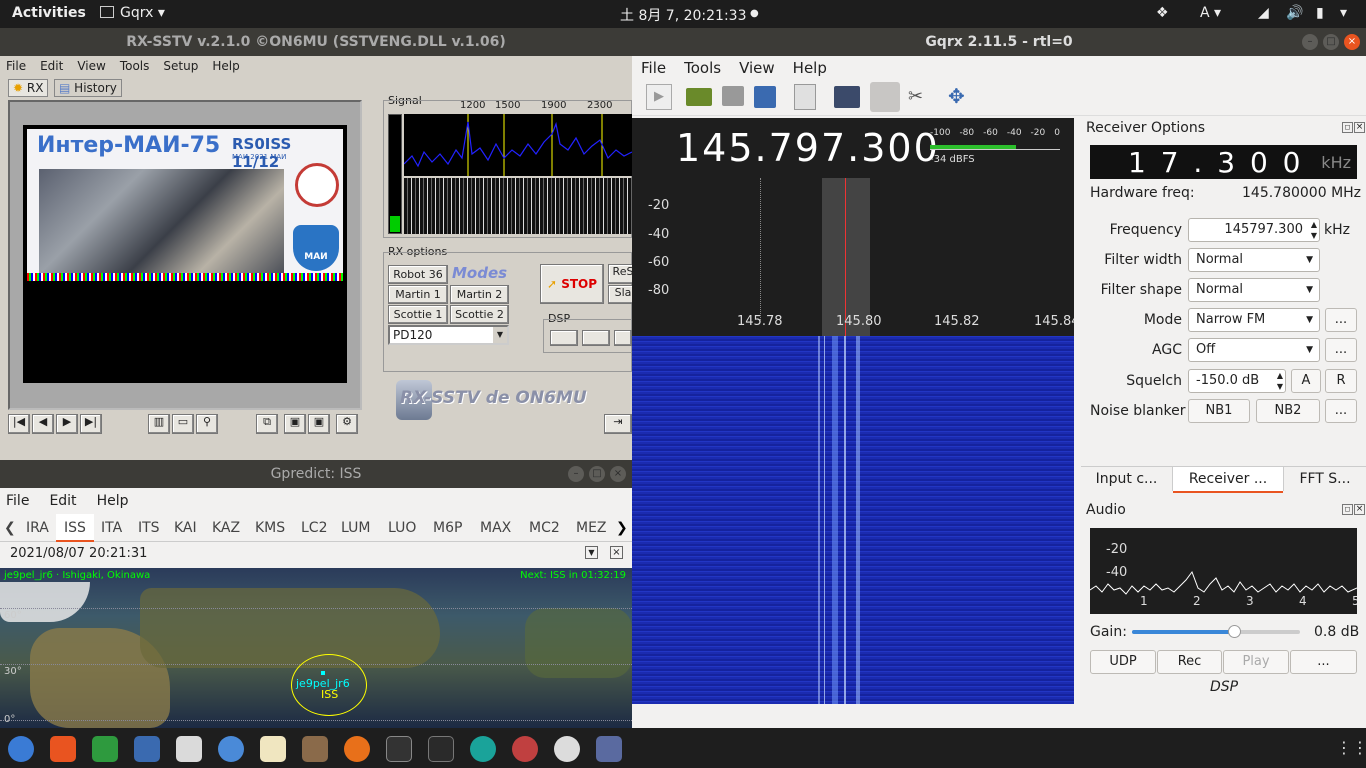 The image size is (1366, 768). What do you see at coordinates (441, 749) in the screenshot?
I see `gqrx-icon` at bounding box center [441, 749].